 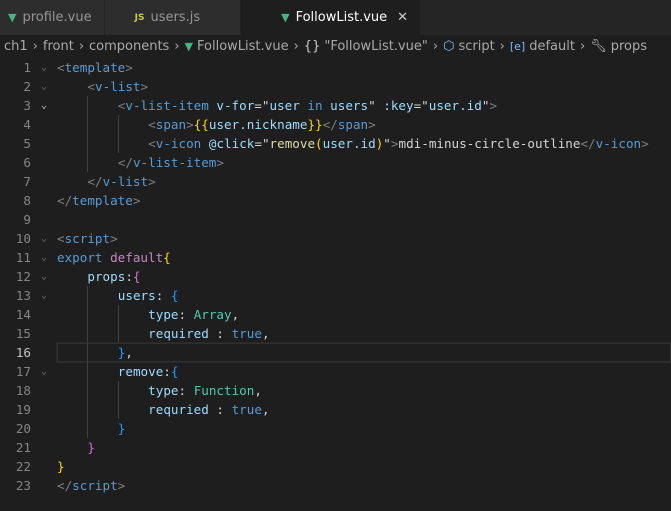 I want to click on breadcrumb-default: default, so click(x=552, y=46).